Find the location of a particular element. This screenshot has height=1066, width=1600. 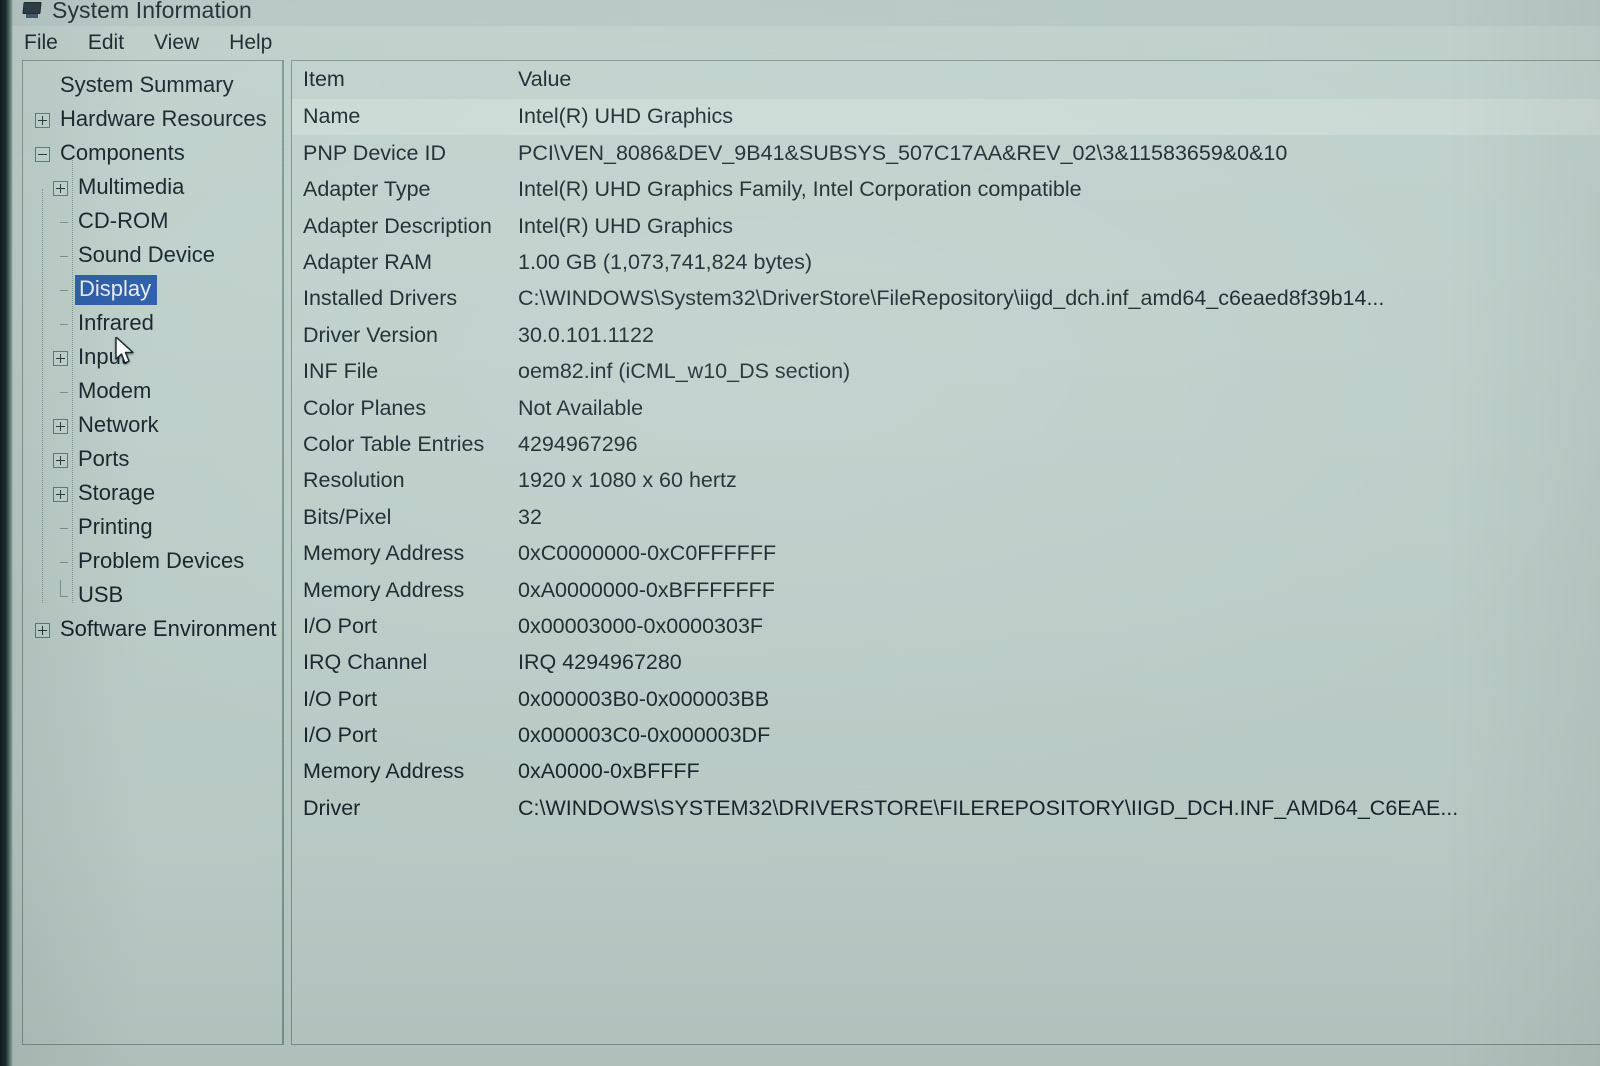

sidebar-item-label: Software Environment is located at coordinates (168, 628).